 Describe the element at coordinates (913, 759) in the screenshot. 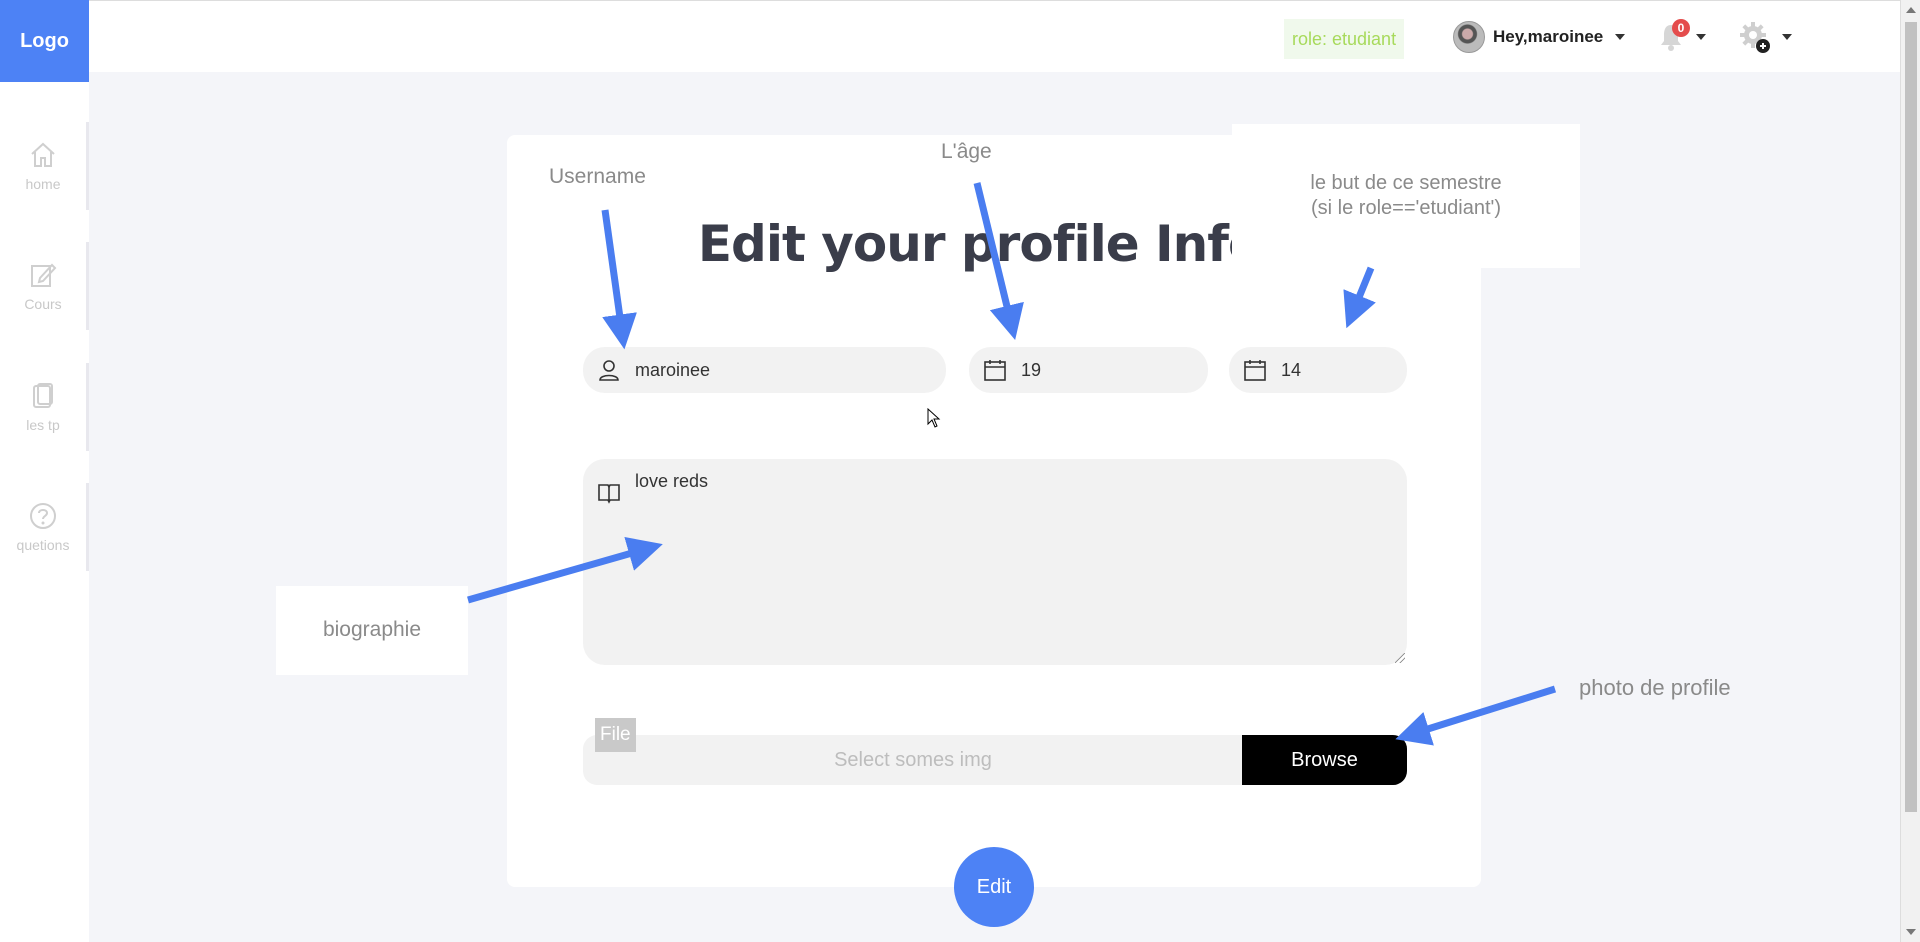

I see `file-placeholder: Select somes img` at that location.